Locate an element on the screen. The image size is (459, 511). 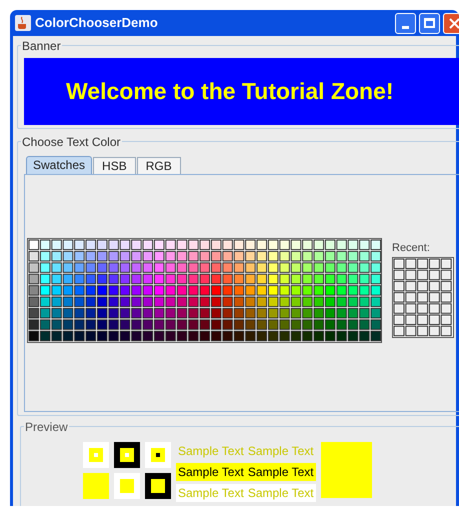
coffee-cup-icon is located at coordinates (23, 23).